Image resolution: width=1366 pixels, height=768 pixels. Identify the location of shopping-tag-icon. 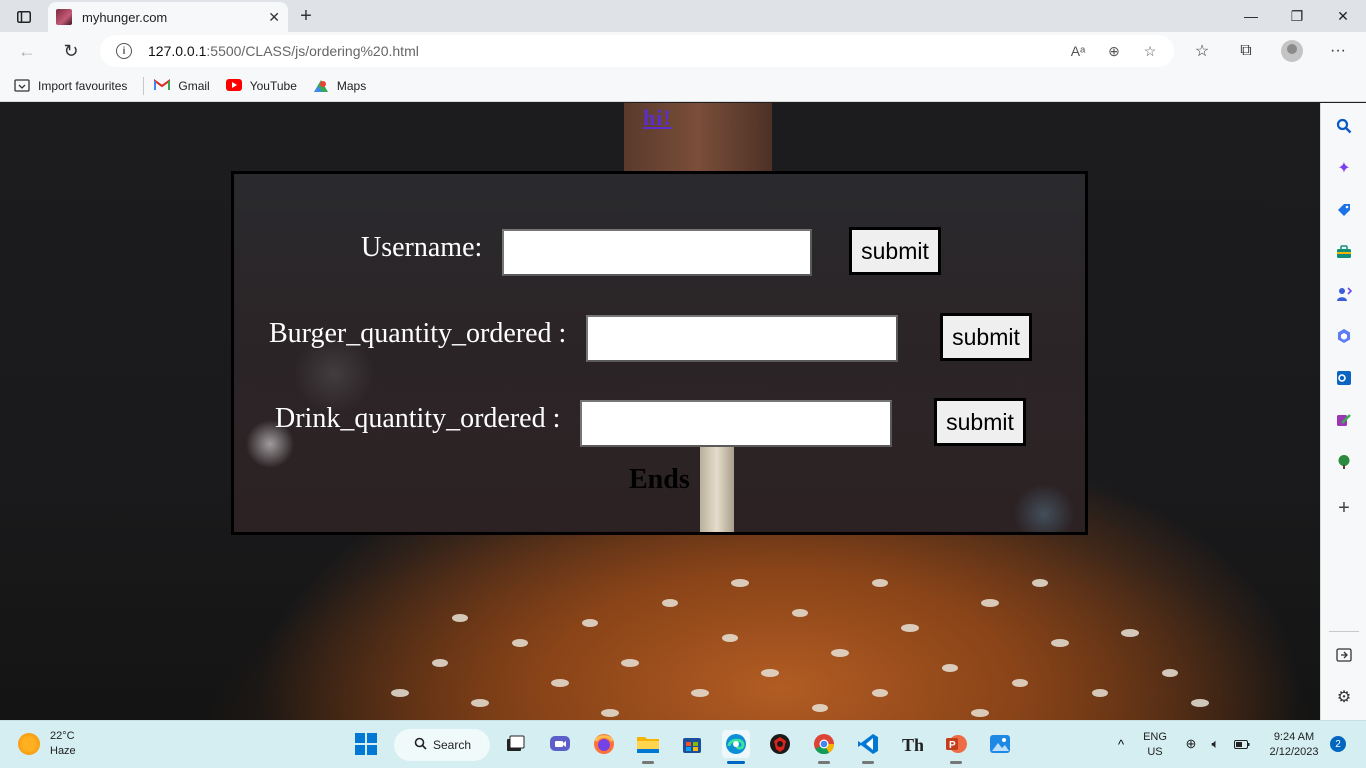
(1344, 210).